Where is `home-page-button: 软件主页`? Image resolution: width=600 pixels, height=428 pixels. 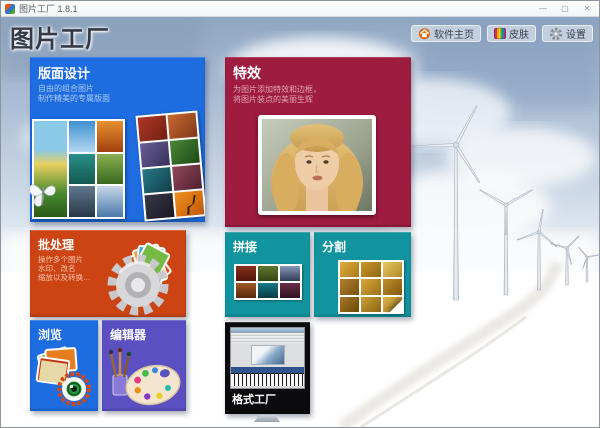 home-page-button: 软件主页 is located at coordinates (446, 33).